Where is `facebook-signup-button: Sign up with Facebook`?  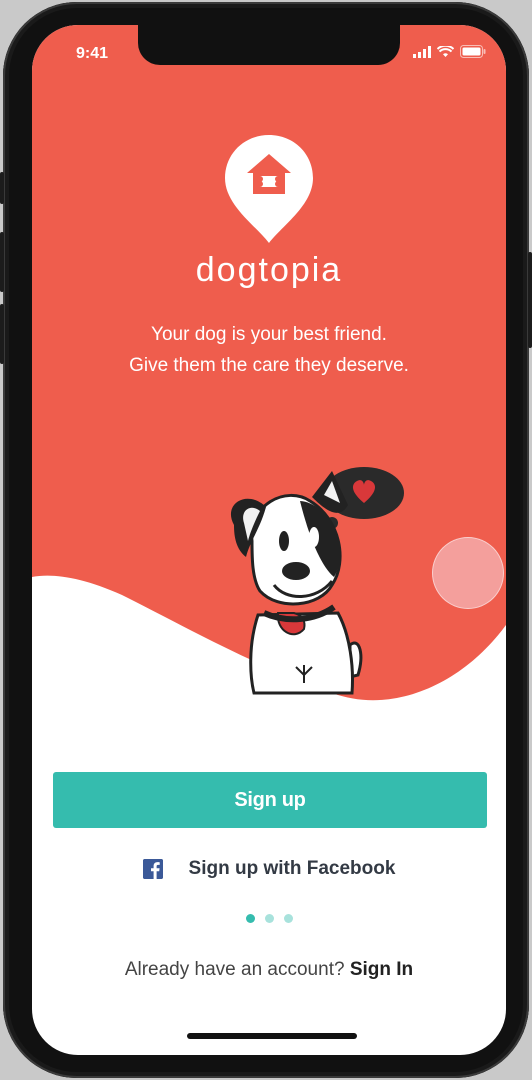
facebook-signup-button: Sign up with Facebook is located at coordinates (269, 869).